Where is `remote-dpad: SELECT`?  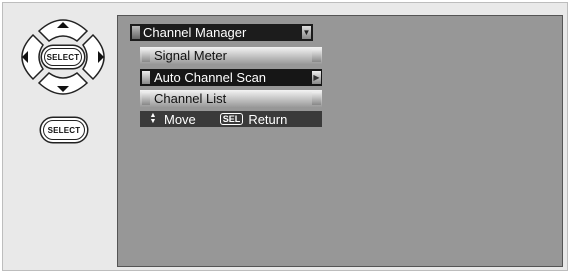
remote-dpad: SELECT is located at coordinates (63, 57).